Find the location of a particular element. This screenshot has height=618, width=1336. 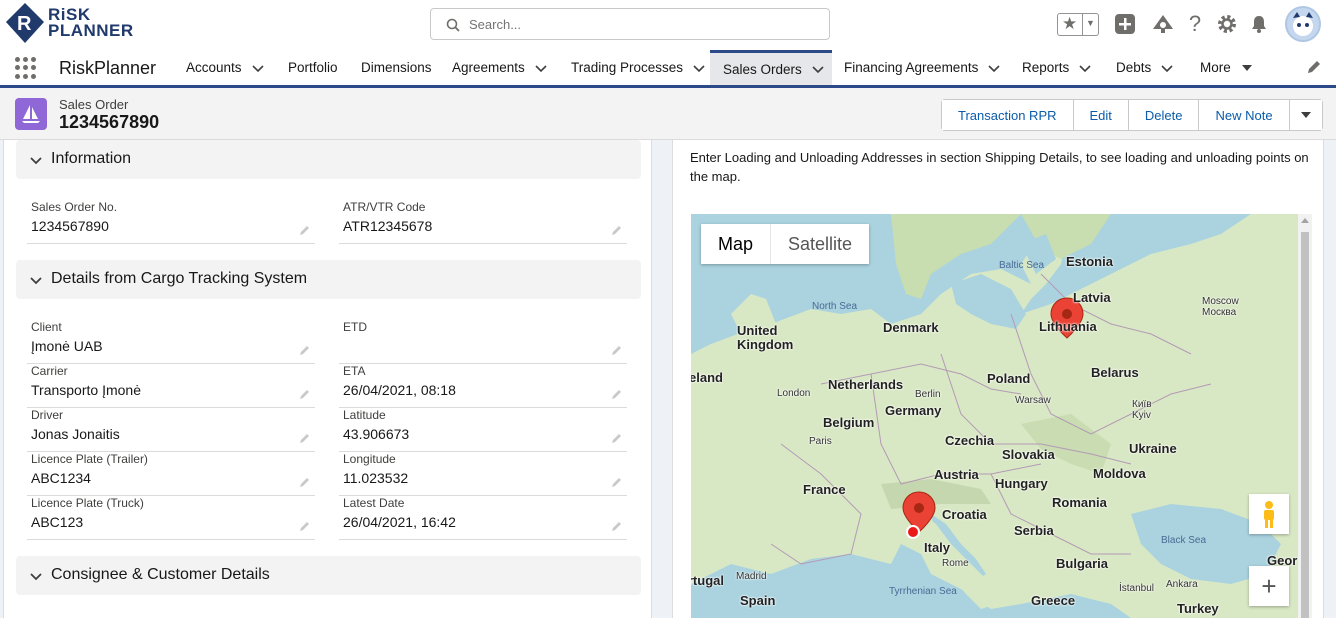

new-note-button: New Note is located at coordinates (1244, 115).